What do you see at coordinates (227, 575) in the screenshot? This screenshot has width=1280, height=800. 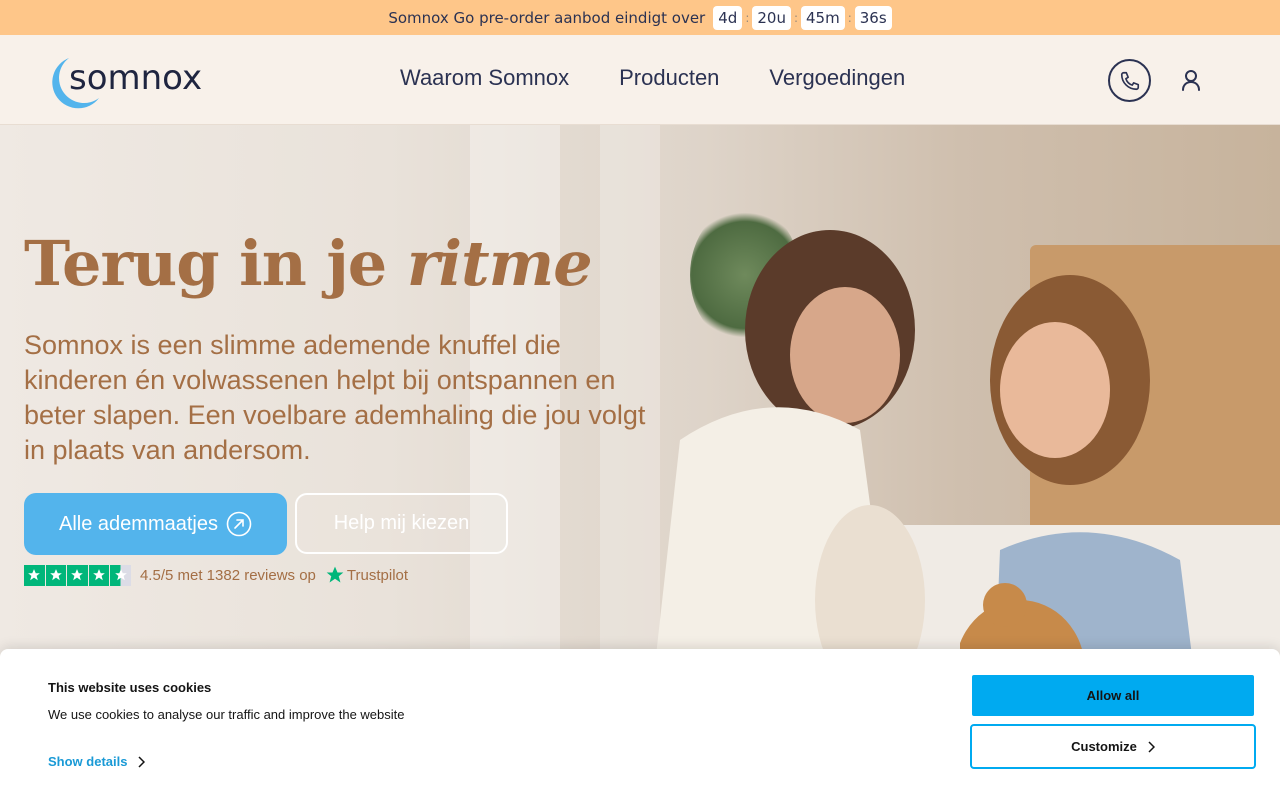 I see `rating-text: 4.5/5 met 1382 reviews op` at bounding box center [227, 575].